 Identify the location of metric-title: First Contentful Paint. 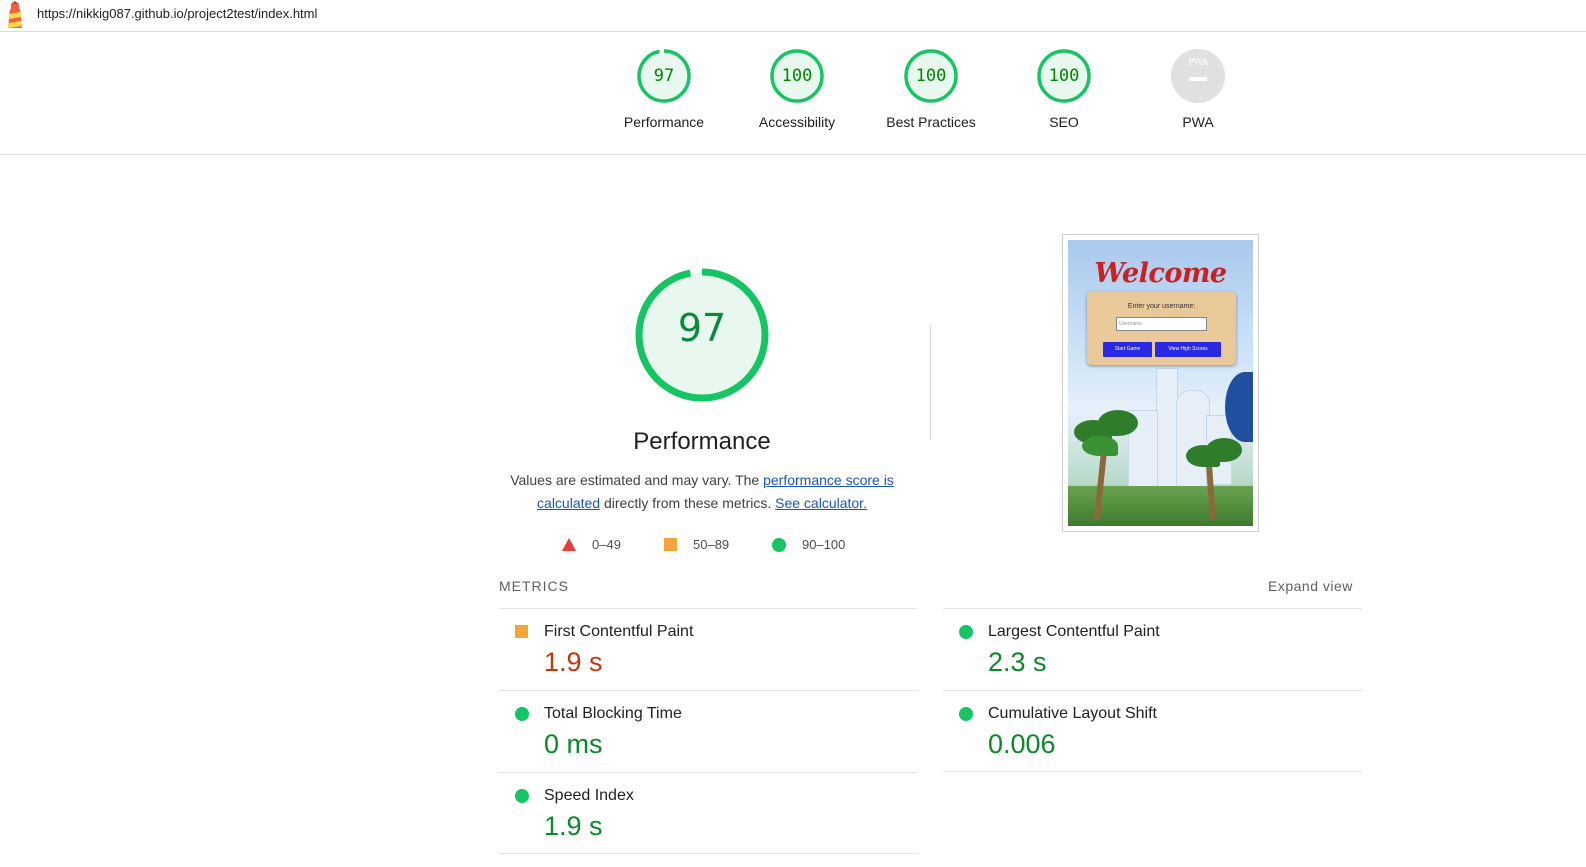
(619, 631).